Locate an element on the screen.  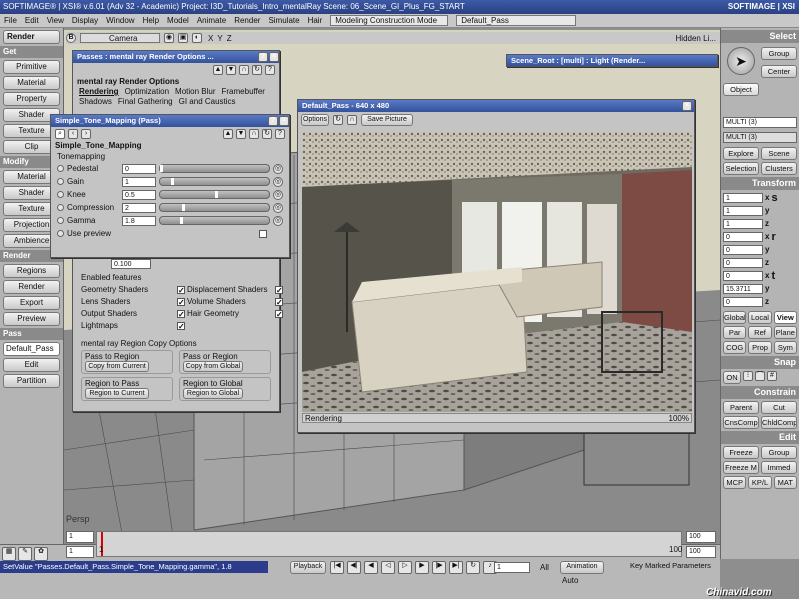
key-marked-parameters: Key Marked Parameters is located at coordinates (670, 565).